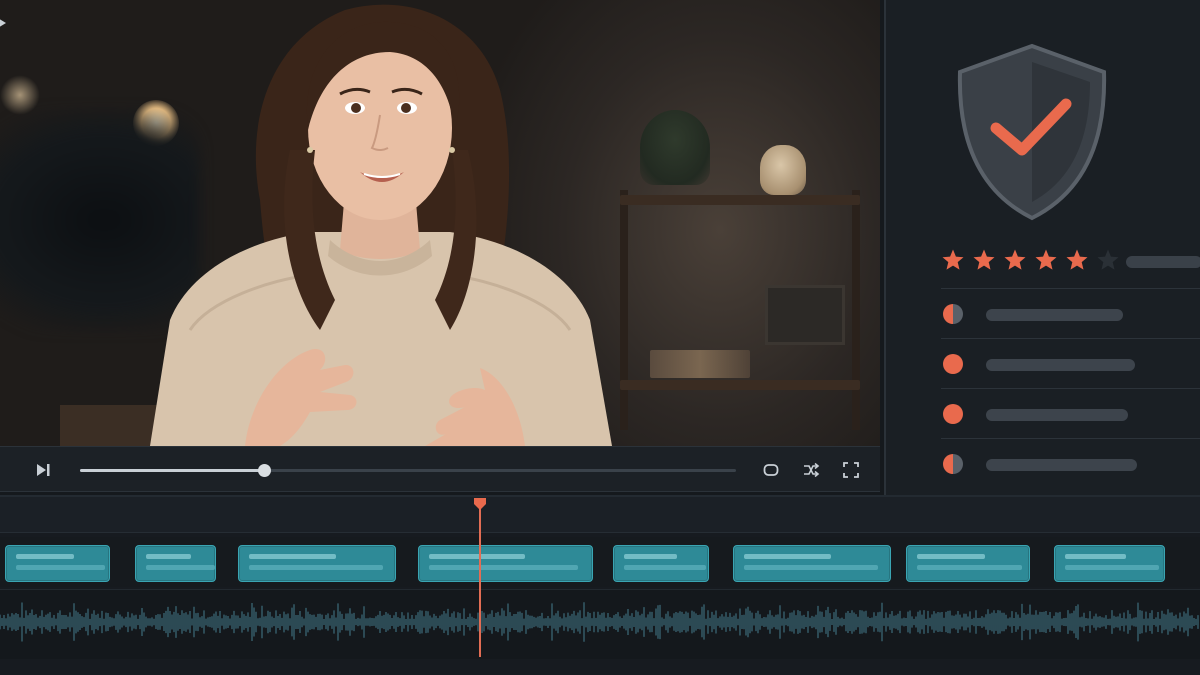  I want to click on background-light, so click(20, 95).